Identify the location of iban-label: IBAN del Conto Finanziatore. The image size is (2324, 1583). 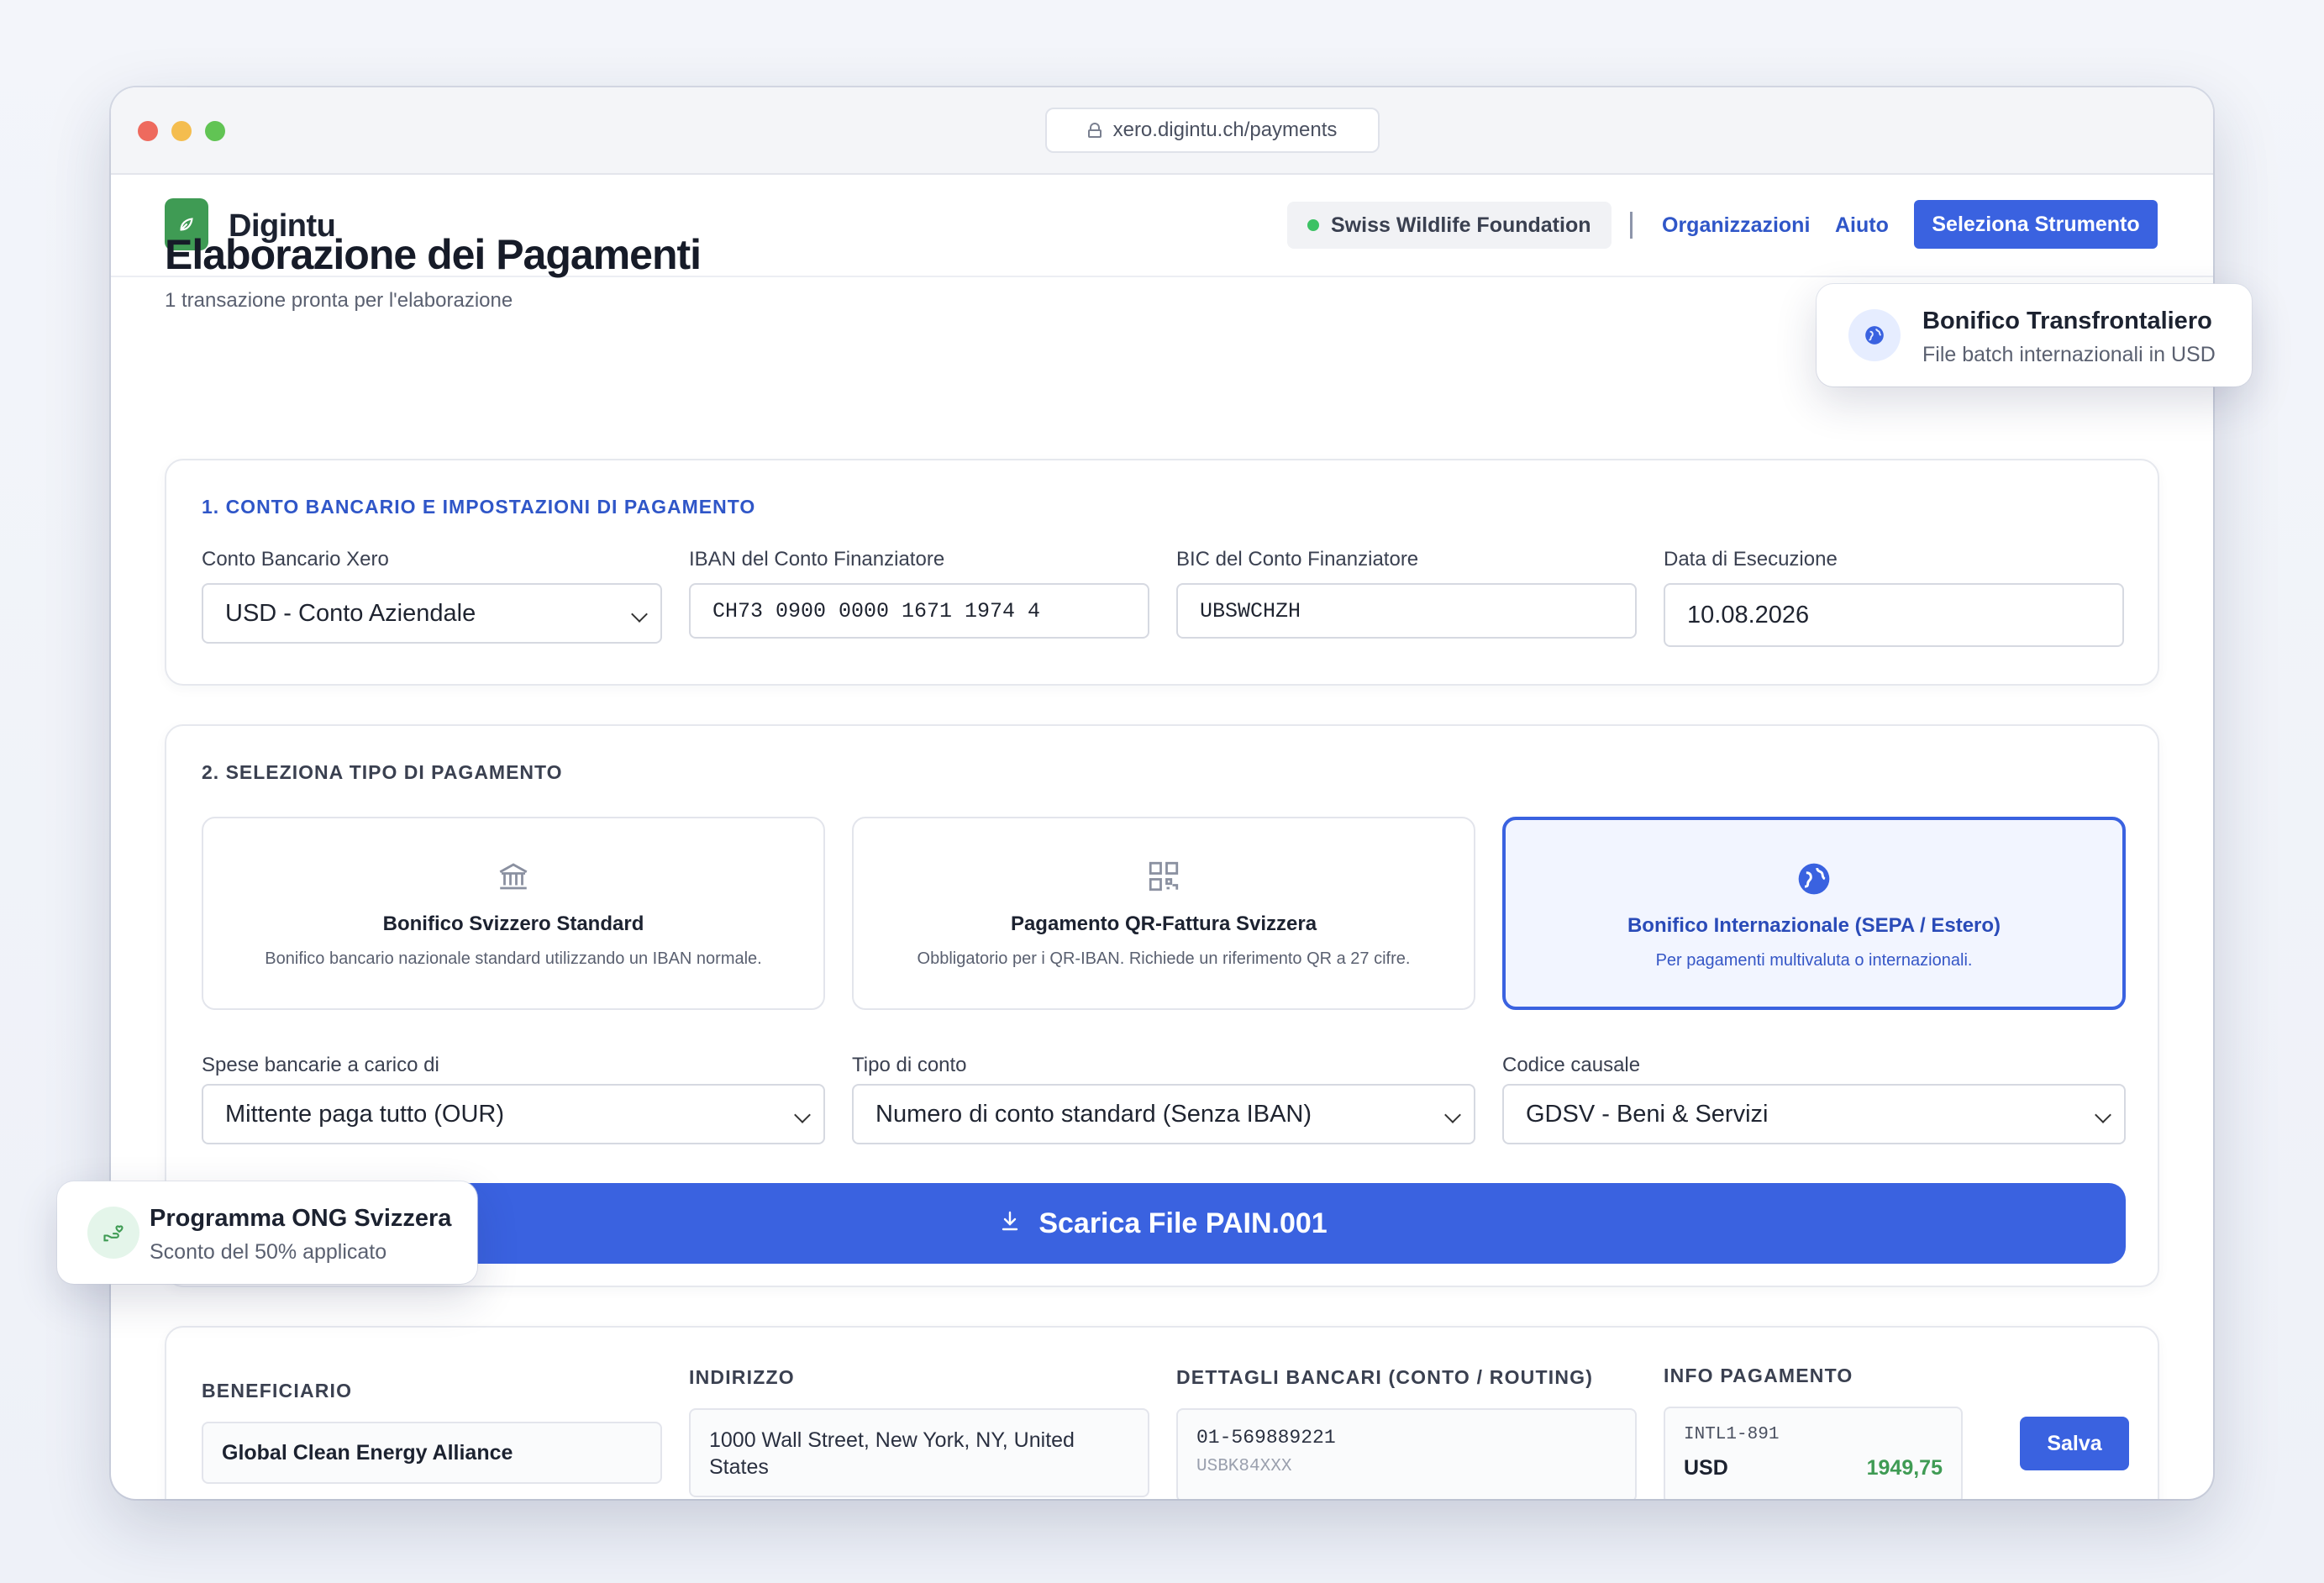
(817, 559).